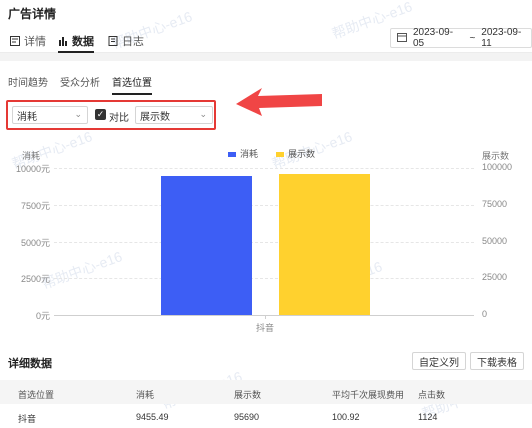  What do you see at coordinates (495, 203) in the screenshot?
I see `y-tick-right: 75000` at bounding box center [495, 203].